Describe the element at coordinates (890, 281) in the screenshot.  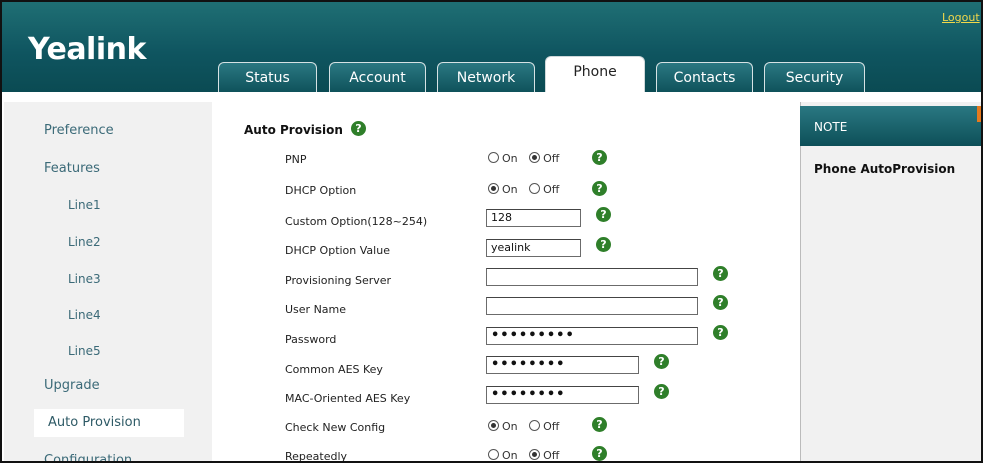
I see `note-panel` at that location.